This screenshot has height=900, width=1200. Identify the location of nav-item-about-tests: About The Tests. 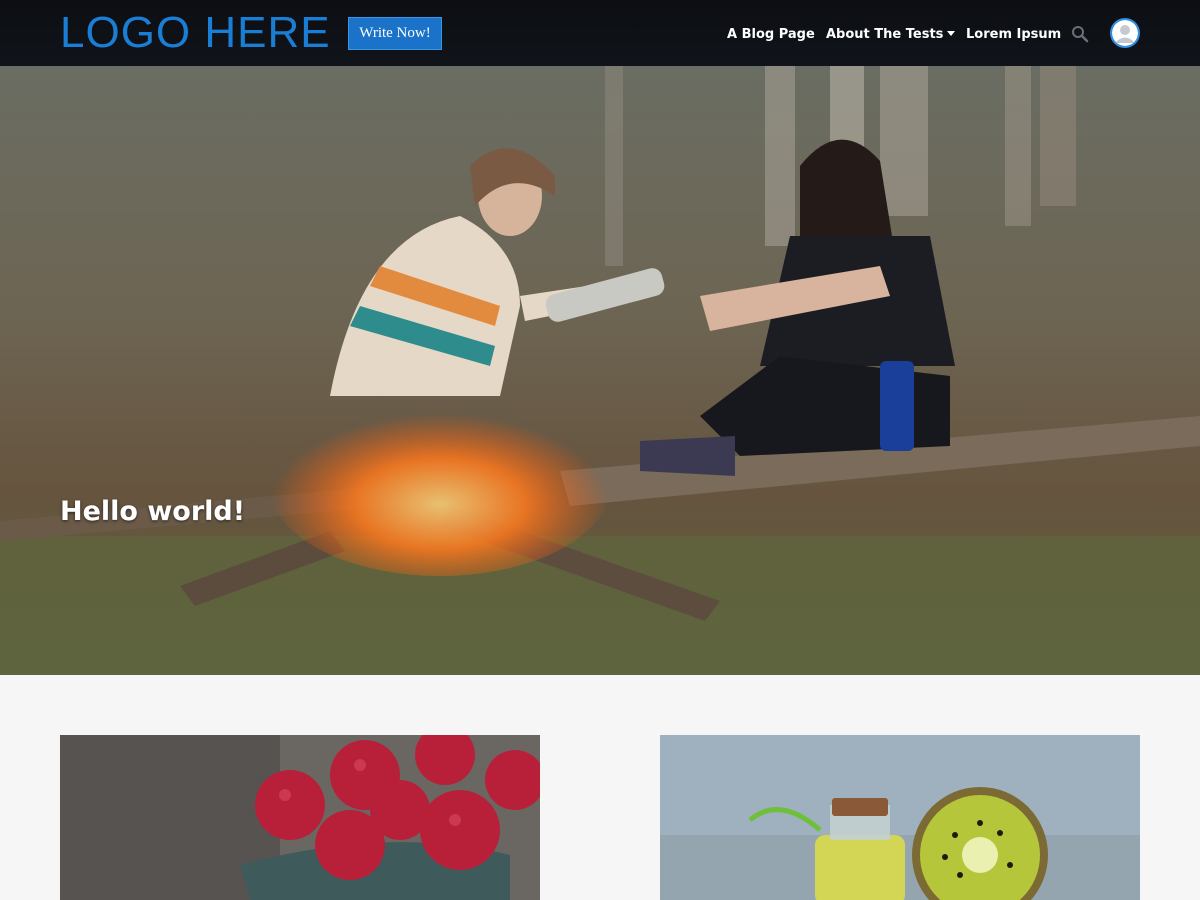
(891, 34).